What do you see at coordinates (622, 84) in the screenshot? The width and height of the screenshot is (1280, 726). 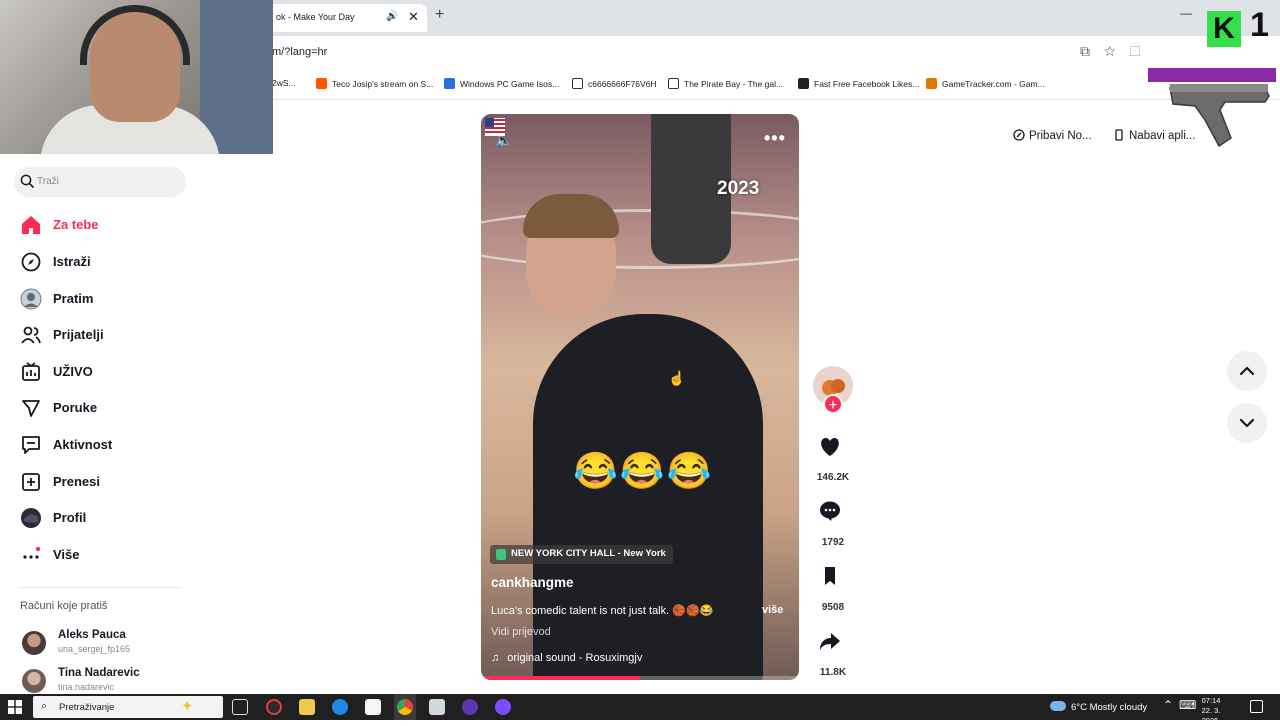 I see `bookmark-label: c6666666F76V6H` at bounding box center [622, 84].